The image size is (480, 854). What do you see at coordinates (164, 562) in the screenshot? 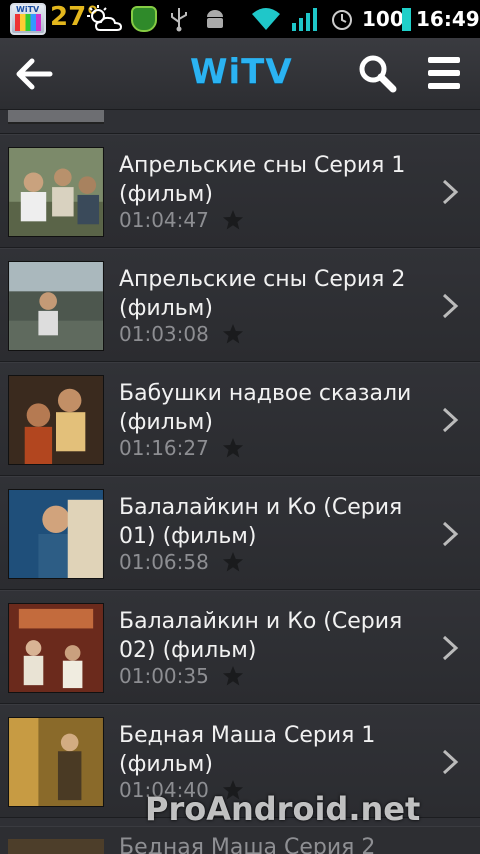
I see `video-duration: 01:06:58` at bounding box center [164, 562].